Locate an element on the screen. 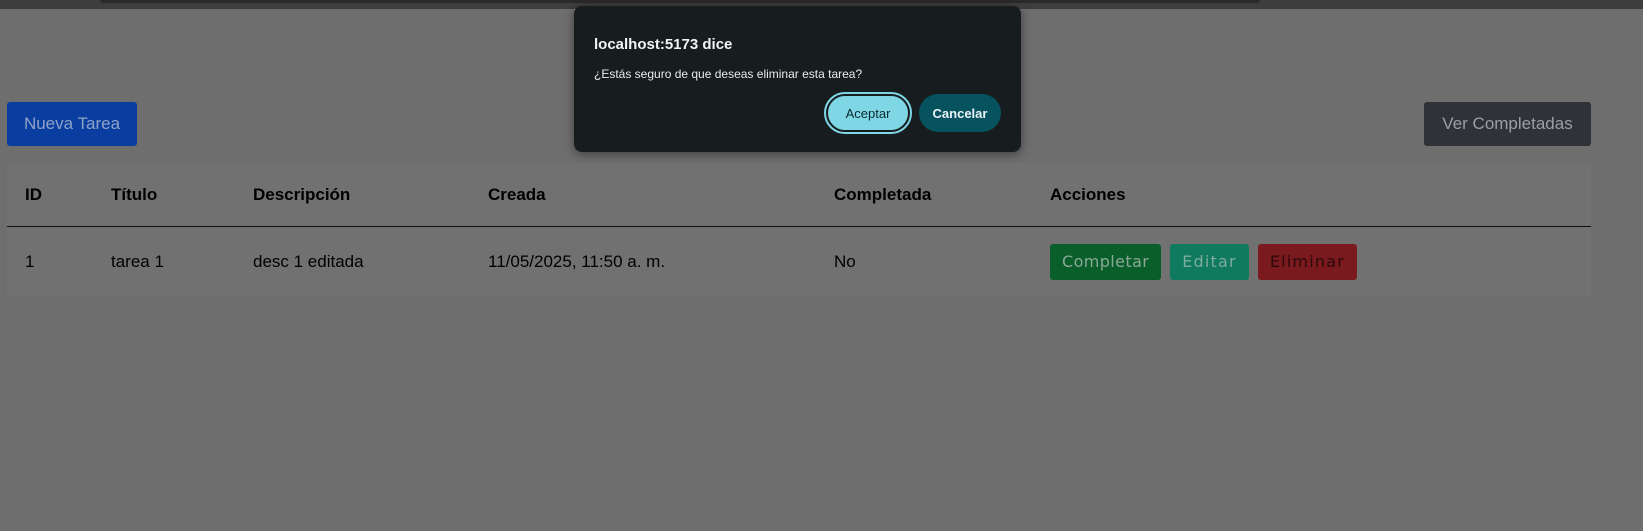  header-title: Título is located at coordinates (164, 195).